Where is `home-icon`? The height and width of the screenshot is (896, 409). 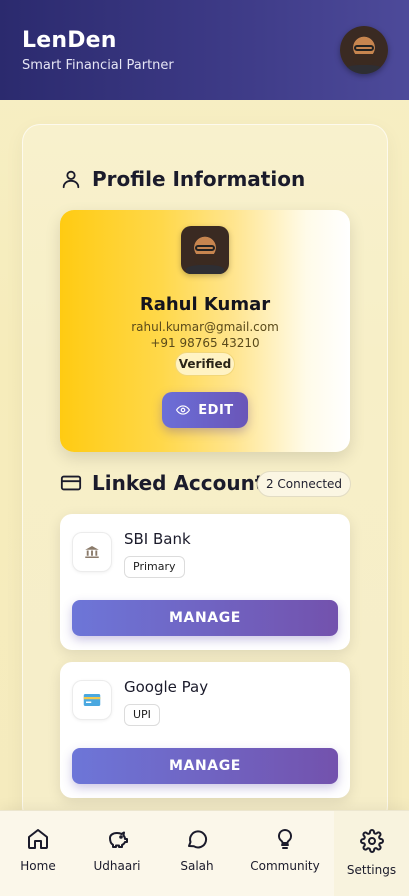
home-icon is located at coordinates (38, 839).